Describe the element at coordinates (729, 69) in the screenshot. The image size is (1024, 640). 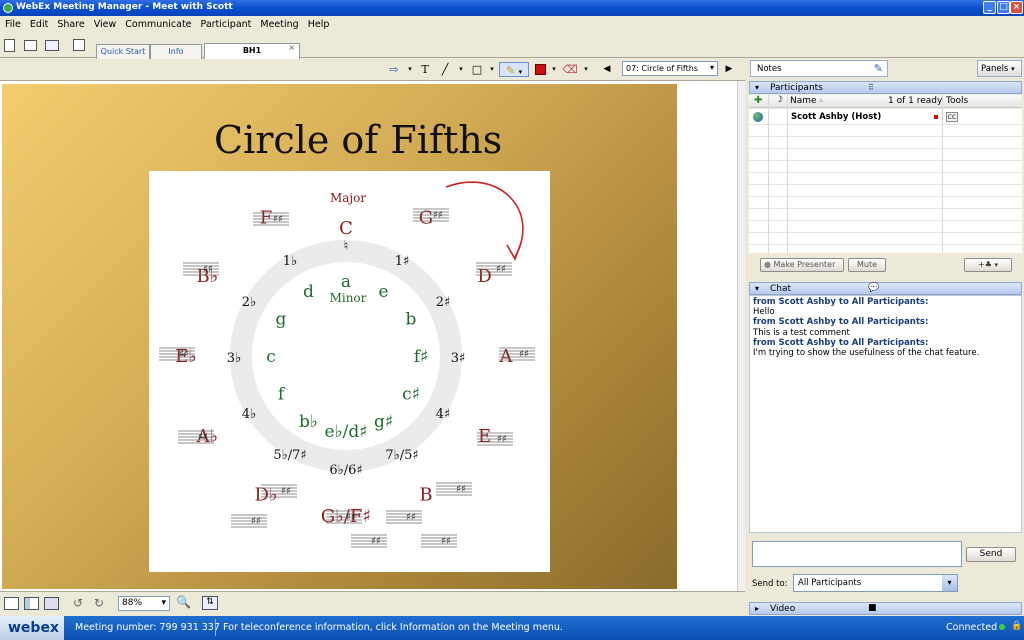
I see `next-page-icon: ▶` at that location.